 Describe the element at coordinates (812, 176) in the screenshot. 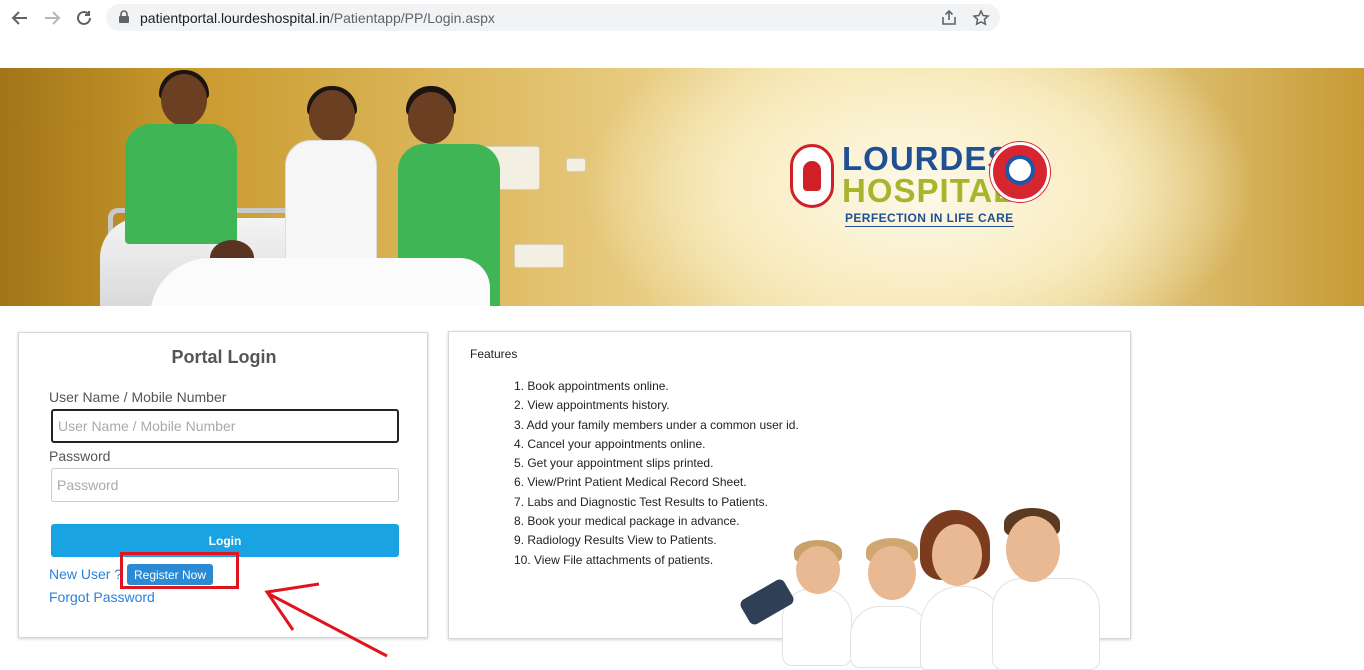

I see `emblem-icon` at that location.